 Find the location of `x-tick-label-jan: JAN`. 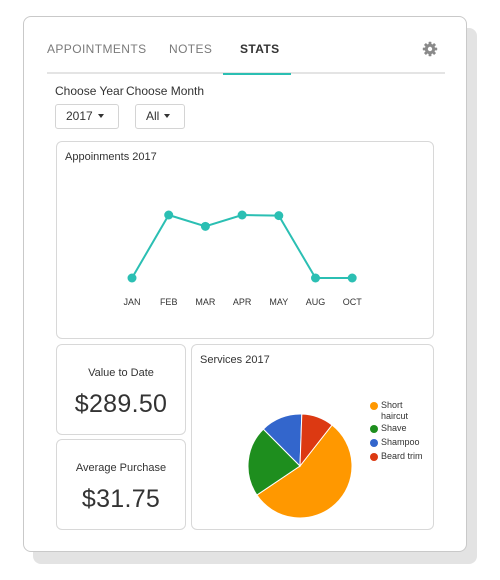

x-tick-label-jan: JAN is located at coordinates (131, 302).